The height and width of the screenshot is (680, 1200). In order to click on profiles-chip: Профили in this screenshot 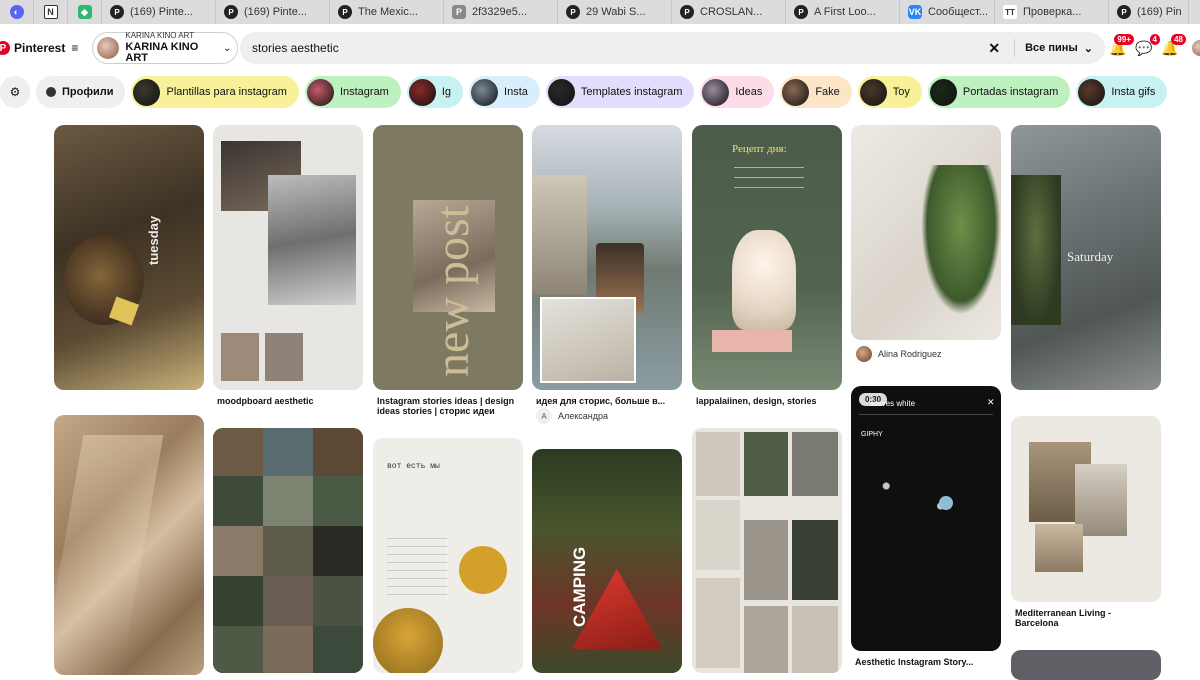, I will do `click(81, 92)`.